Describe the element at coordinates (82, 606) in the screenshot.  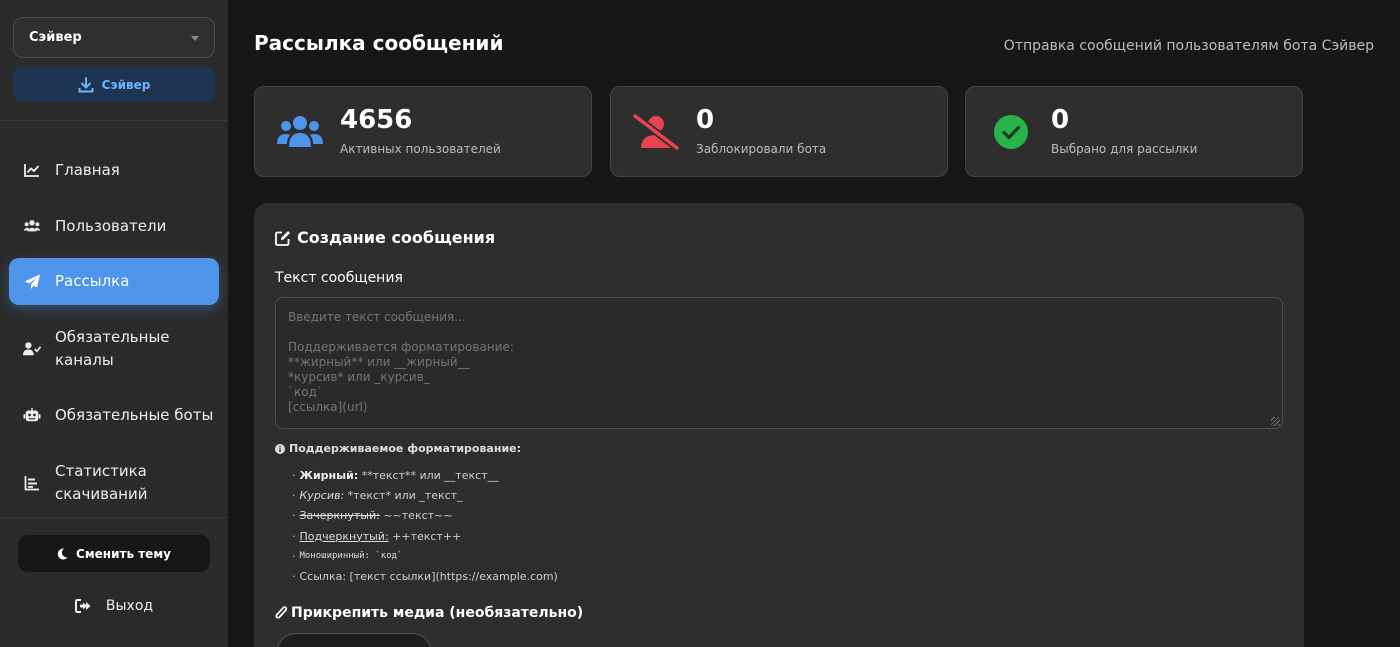
I see `sign-out-icon` at that location.